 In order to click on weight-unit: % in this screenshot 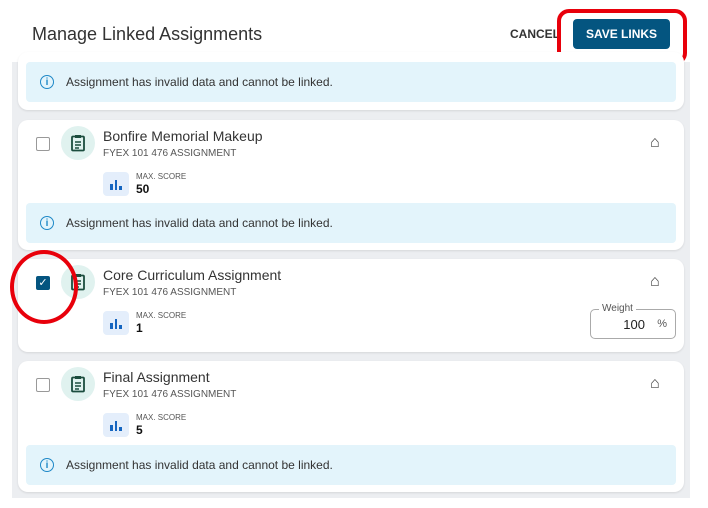, I will do `click(662, 324)`.